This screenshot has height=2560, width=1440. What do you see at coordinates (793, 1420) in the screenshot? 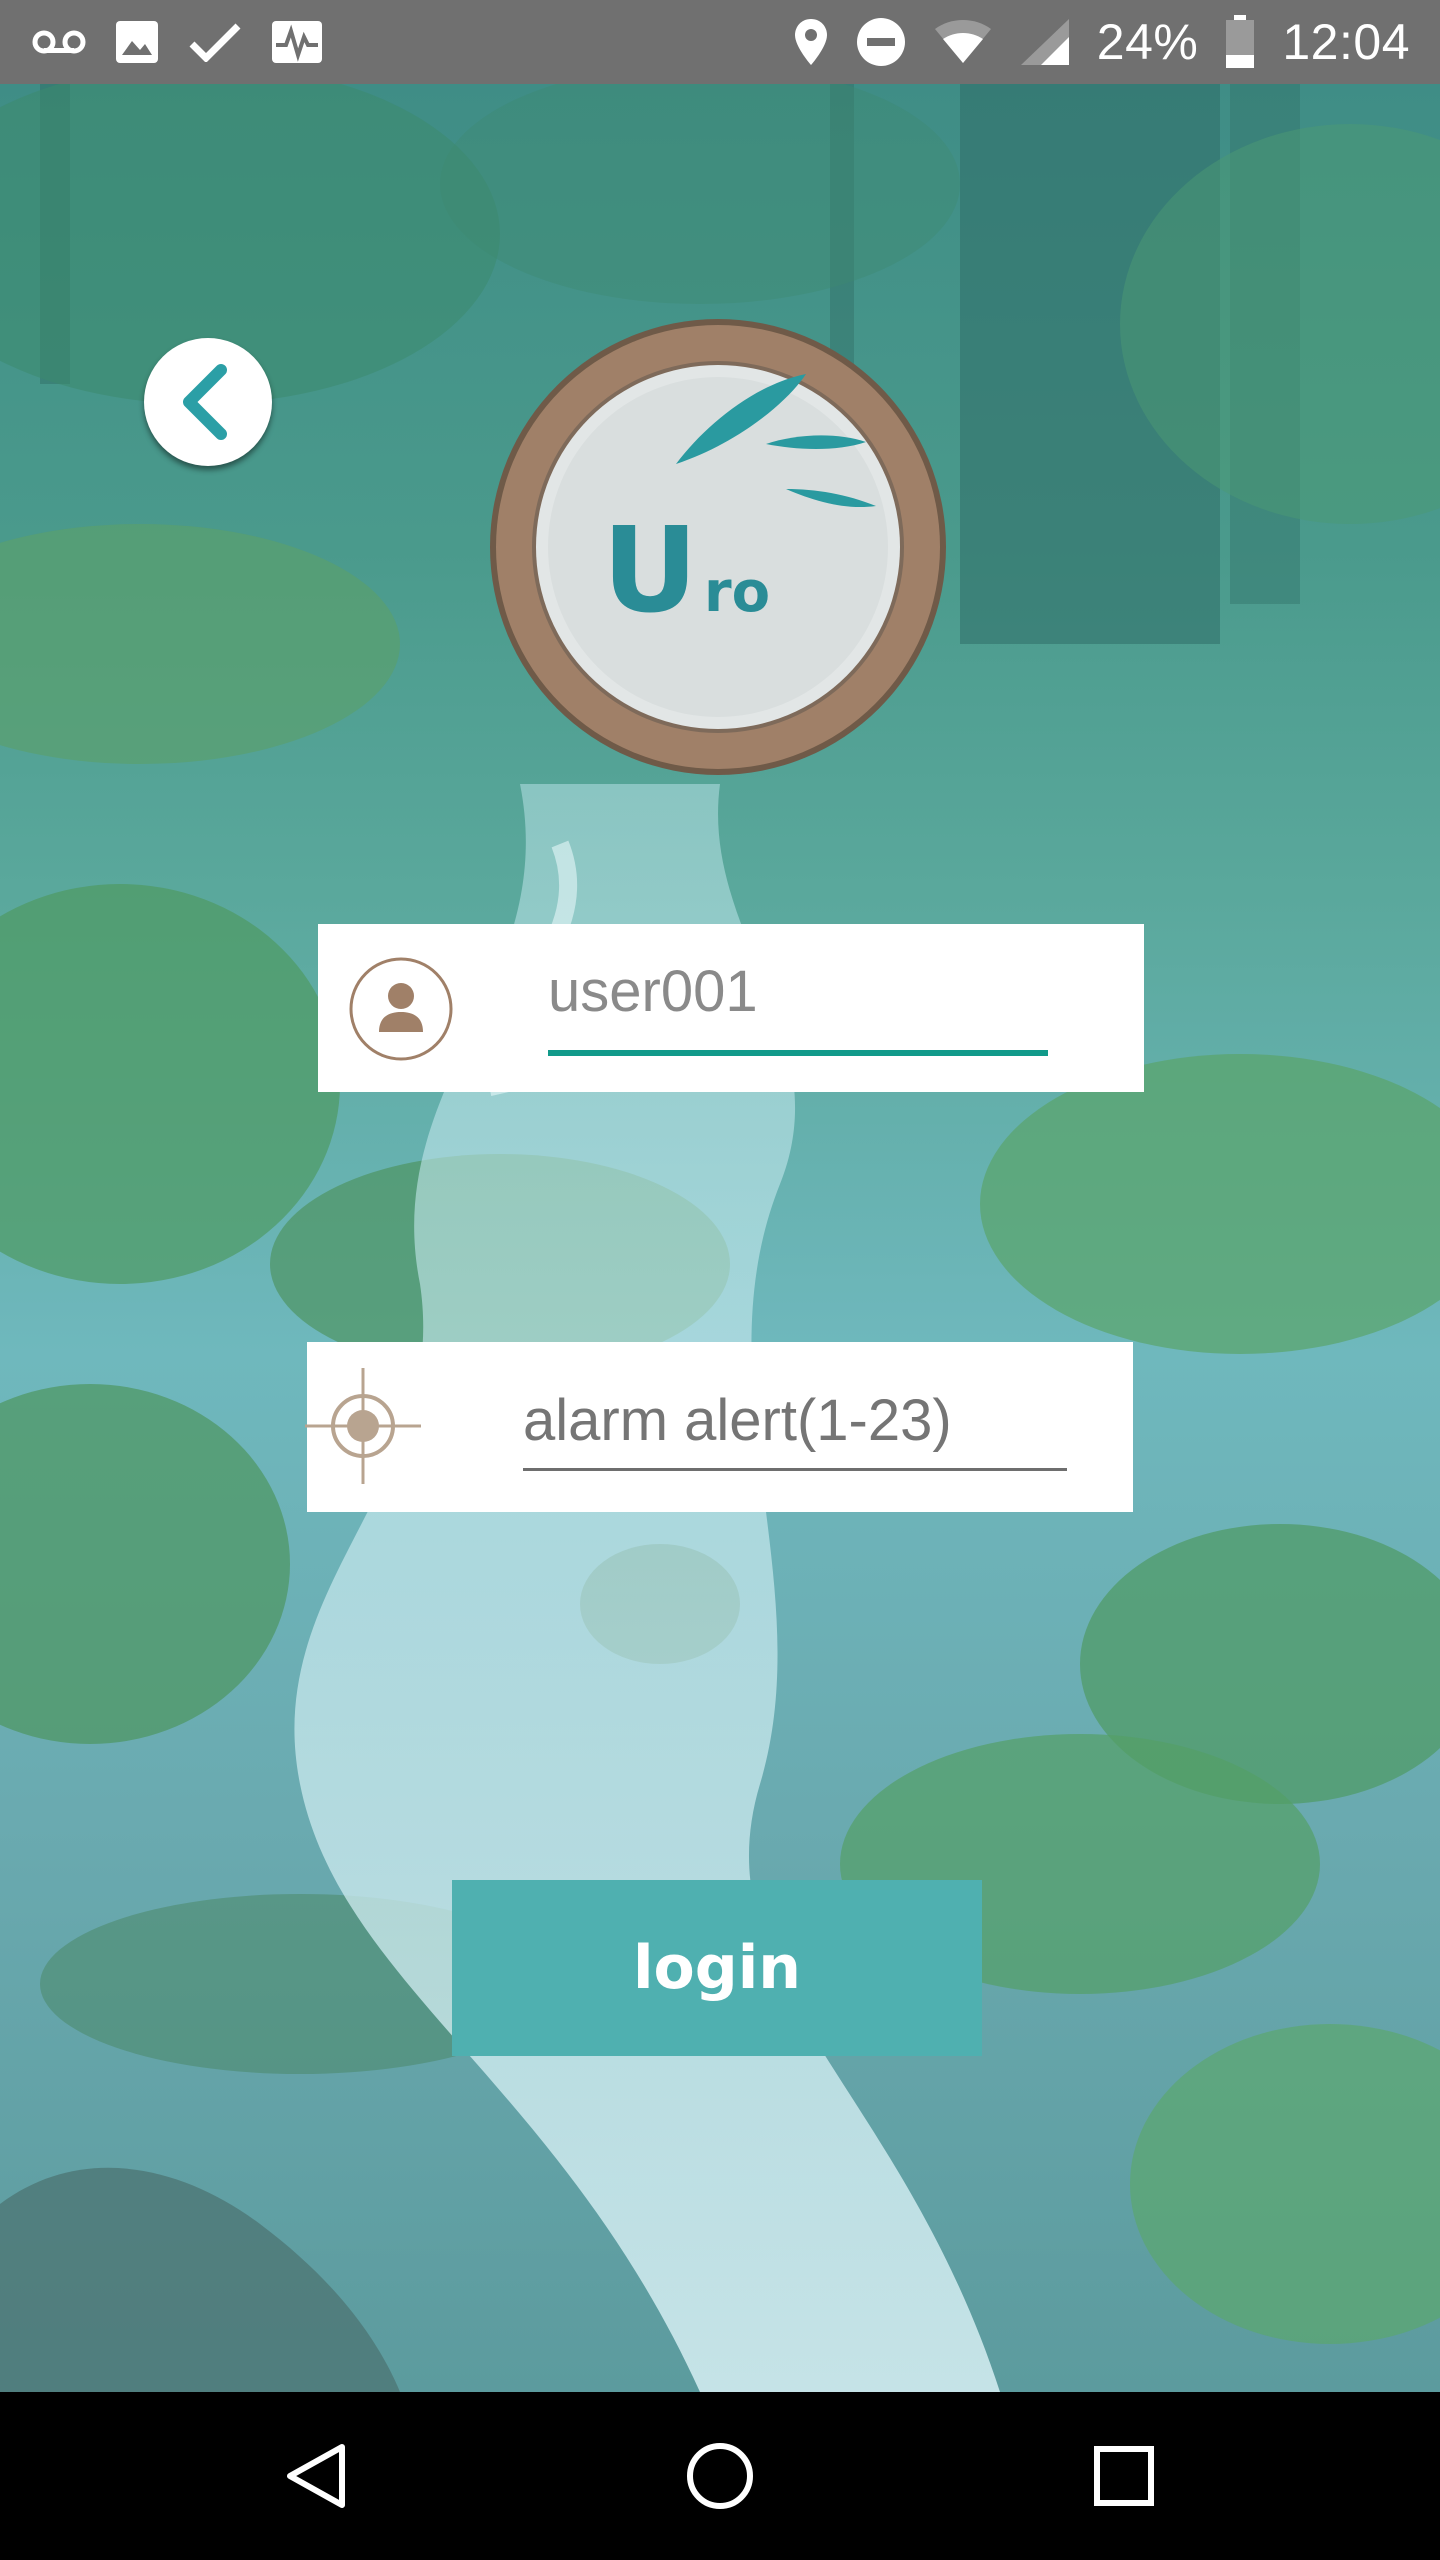
I see `alarm-alert-input` at bounding box center [793, 1420].